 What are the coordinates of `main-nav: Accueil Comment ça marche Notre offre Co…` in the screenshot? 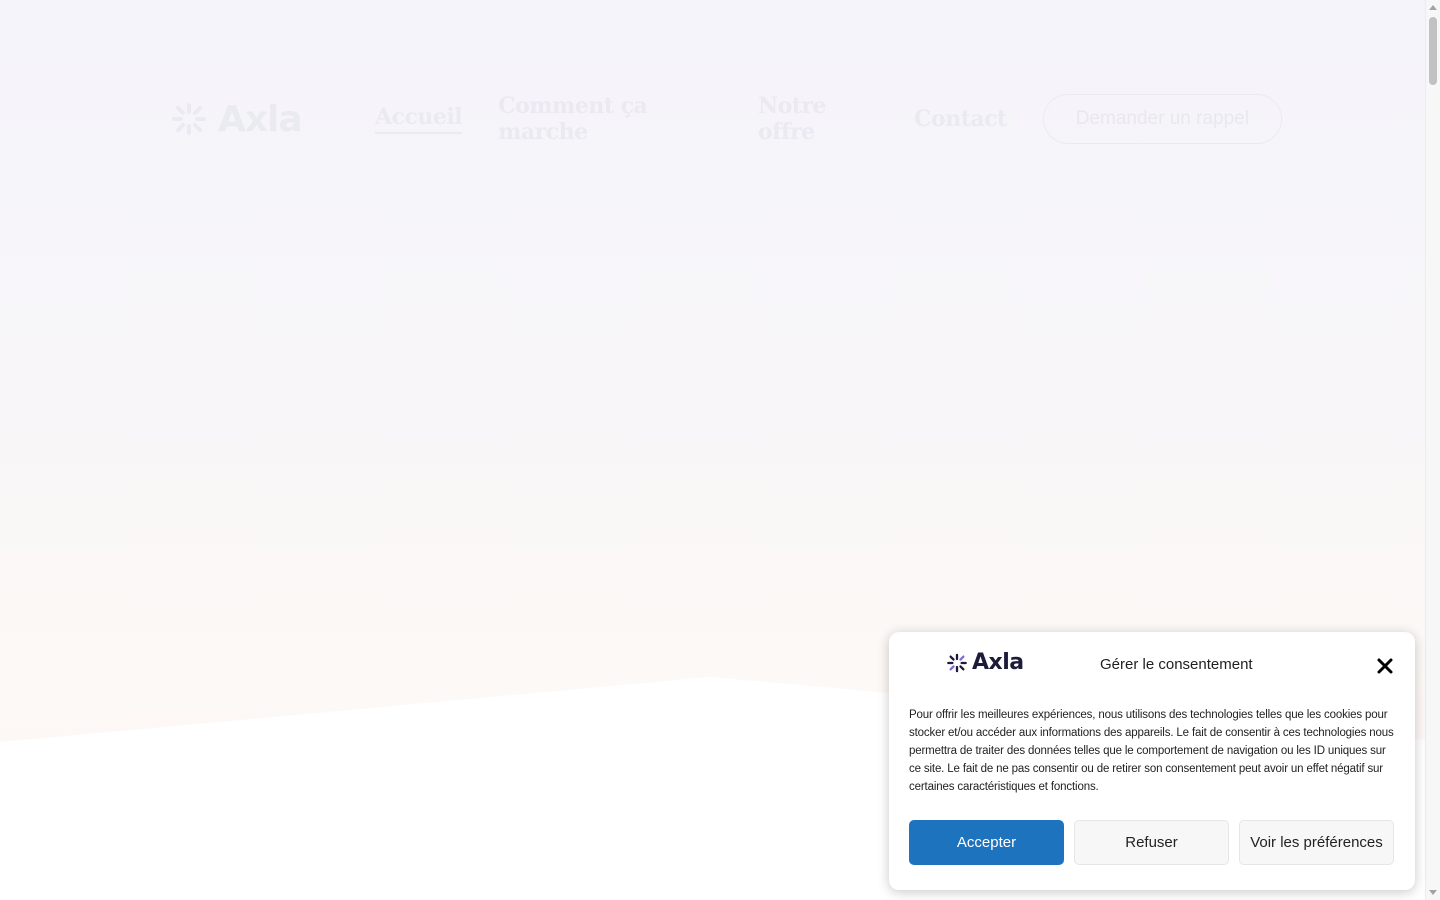 It's located at (691, 119).